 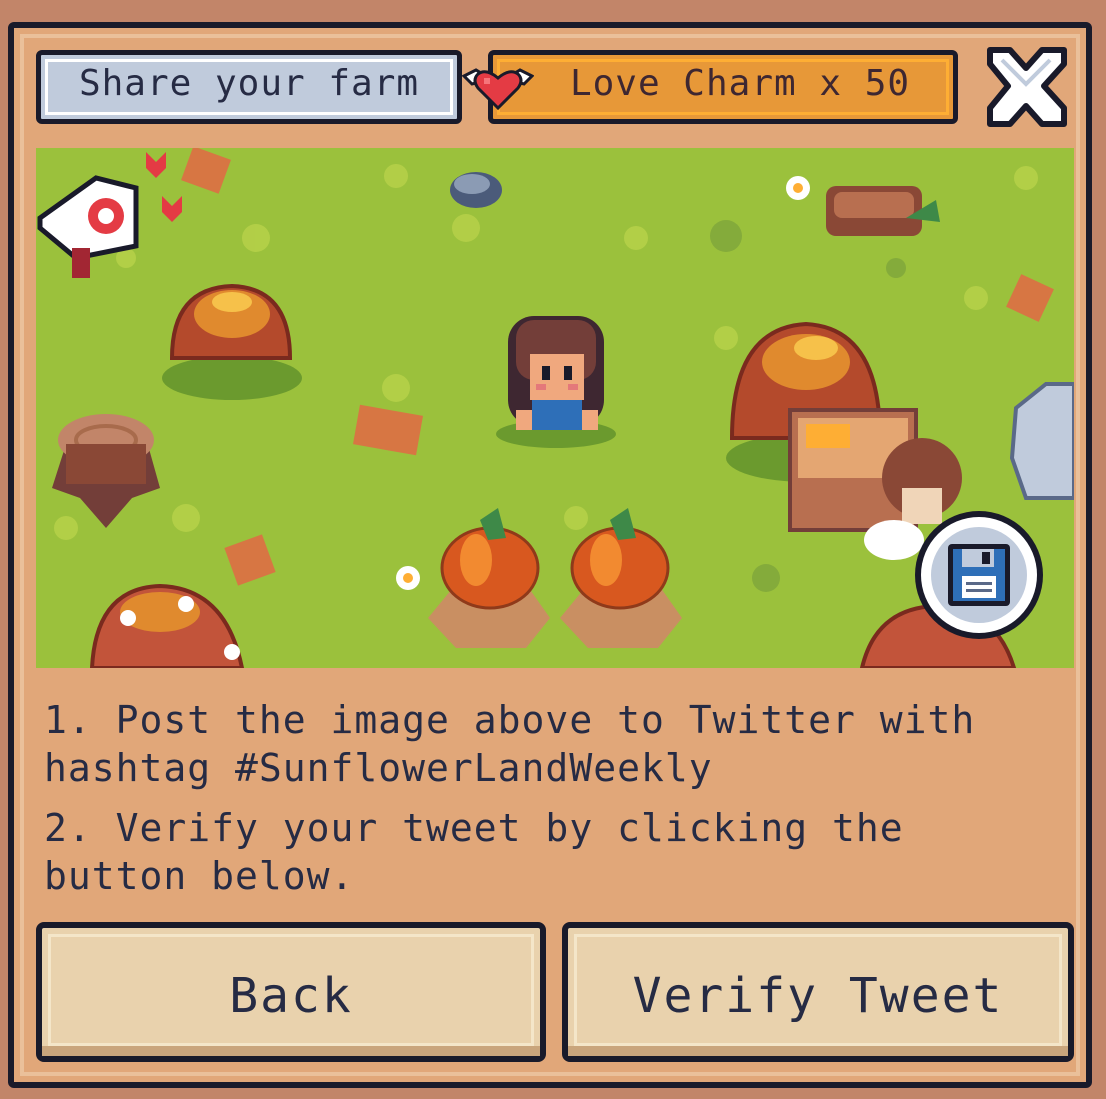 I want to click on back-button: Back, so click(x=291, y=992).